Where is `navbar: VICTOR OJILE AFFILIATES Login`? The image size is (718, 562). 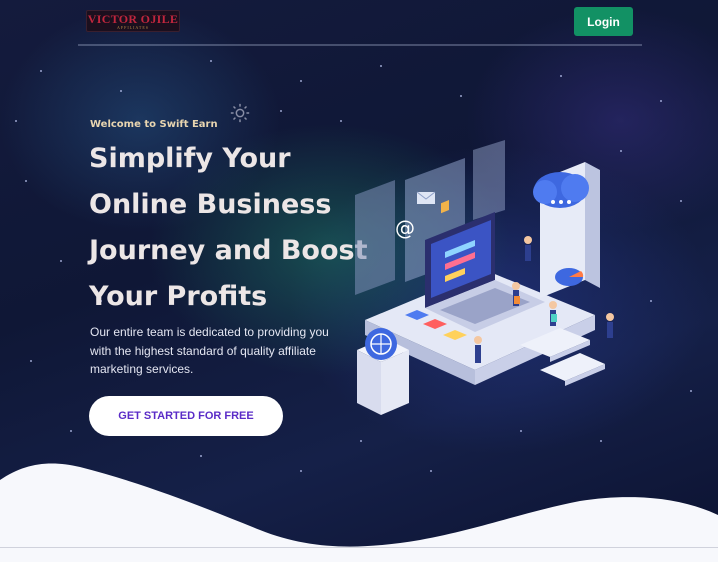
navbar: VICTOR OJILE AFFILIATES Login is located at coordinates (360, 23).